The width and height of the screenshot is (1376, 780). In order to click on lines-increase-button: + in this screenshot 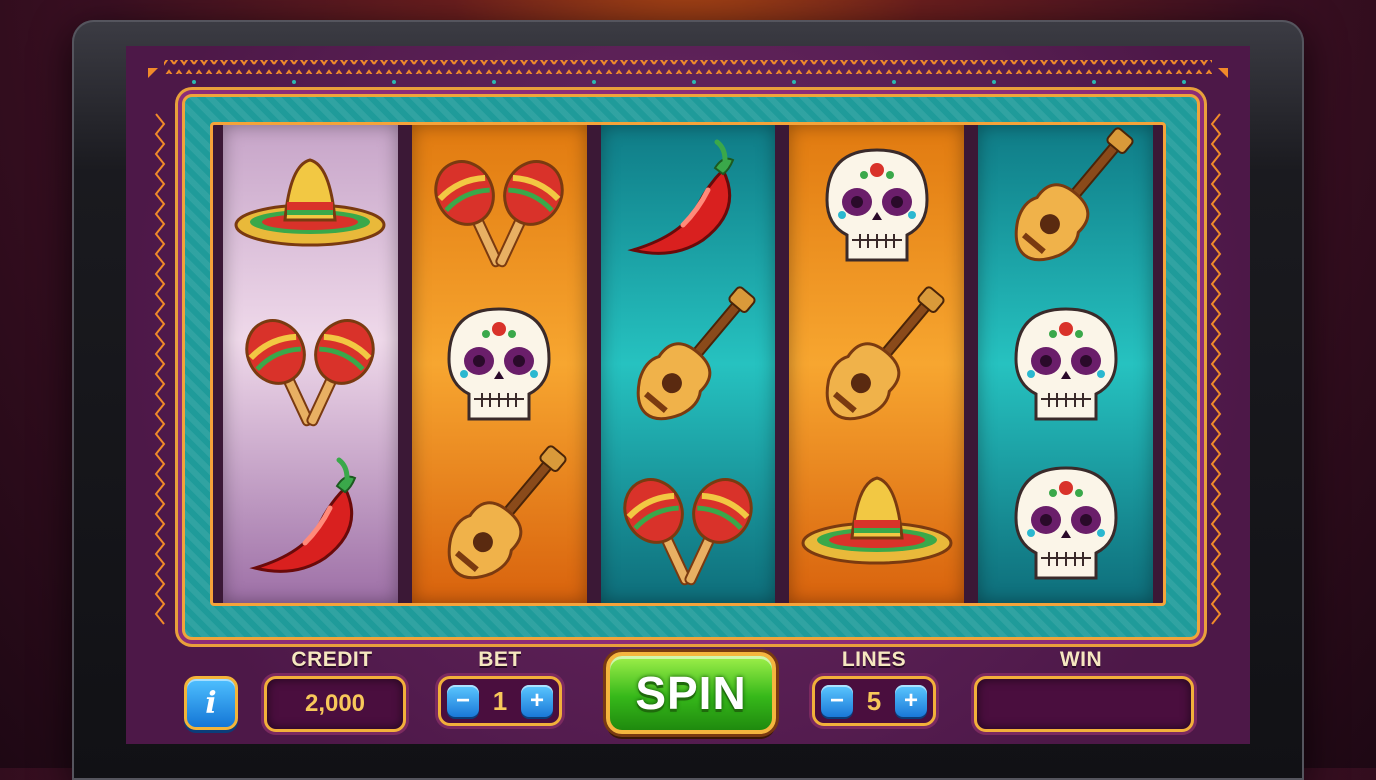, I will do `click(911, 701)`.